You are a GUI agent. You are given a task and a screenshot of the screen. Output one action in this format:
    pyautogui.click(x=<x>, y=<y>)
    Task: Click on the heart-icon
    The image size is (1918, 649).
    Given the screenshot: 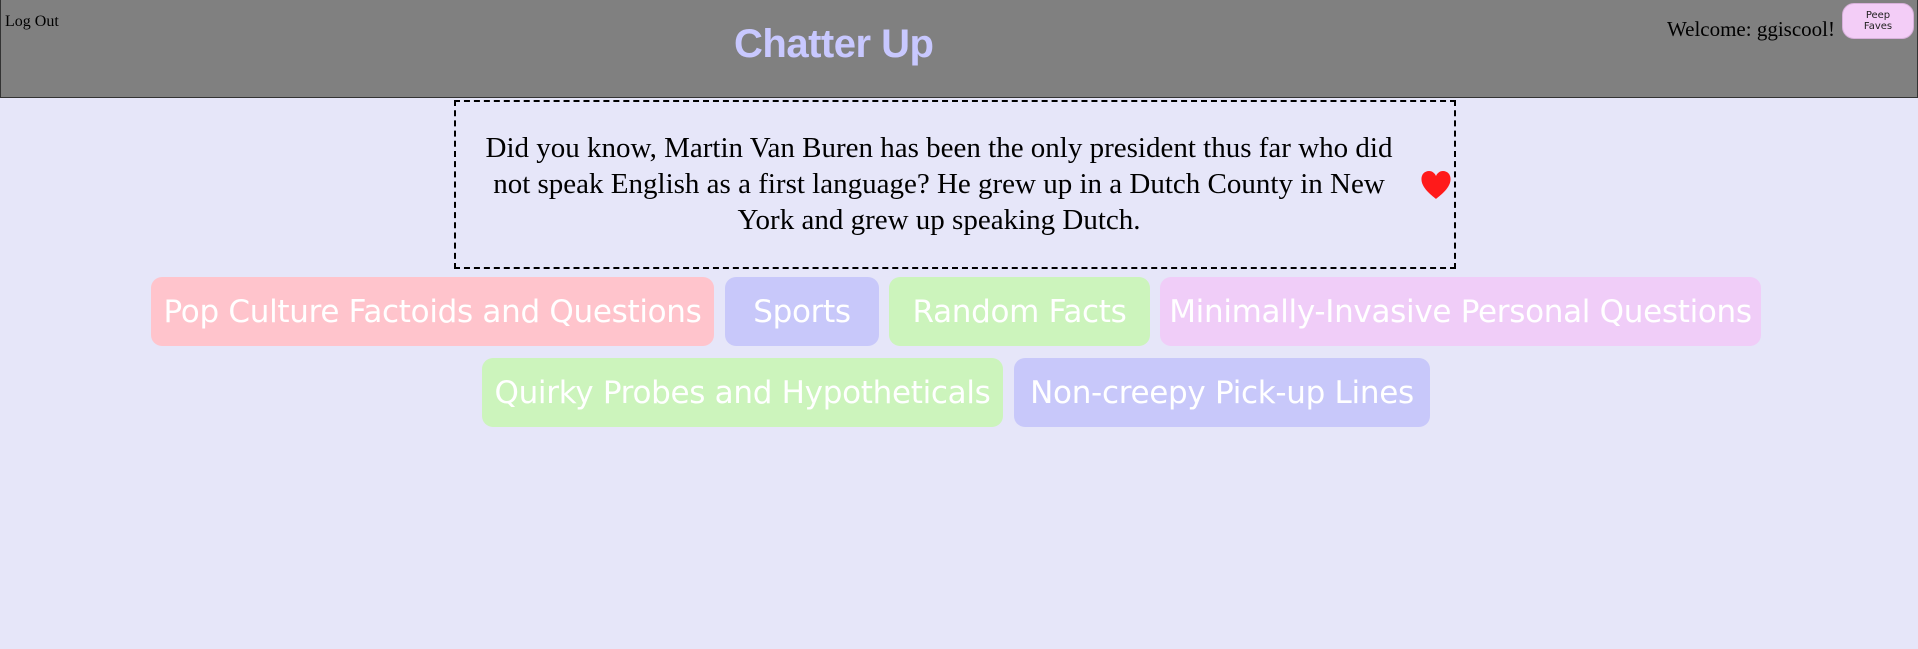 What is the action you would take?
    pyautogui.click(x=1436, y=185)
    